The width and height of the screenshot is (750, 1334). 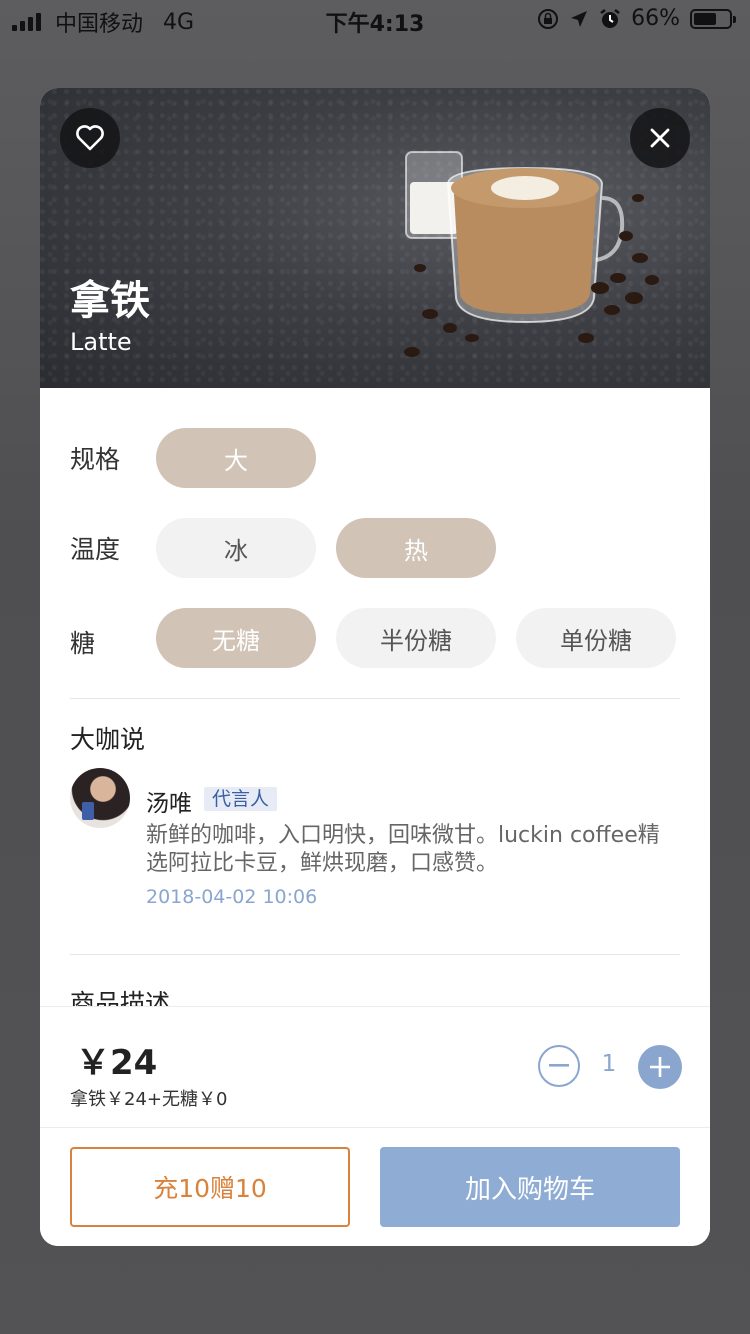 I want to click on chip-sugar-none: 无糖, so click(x=236, y=638).